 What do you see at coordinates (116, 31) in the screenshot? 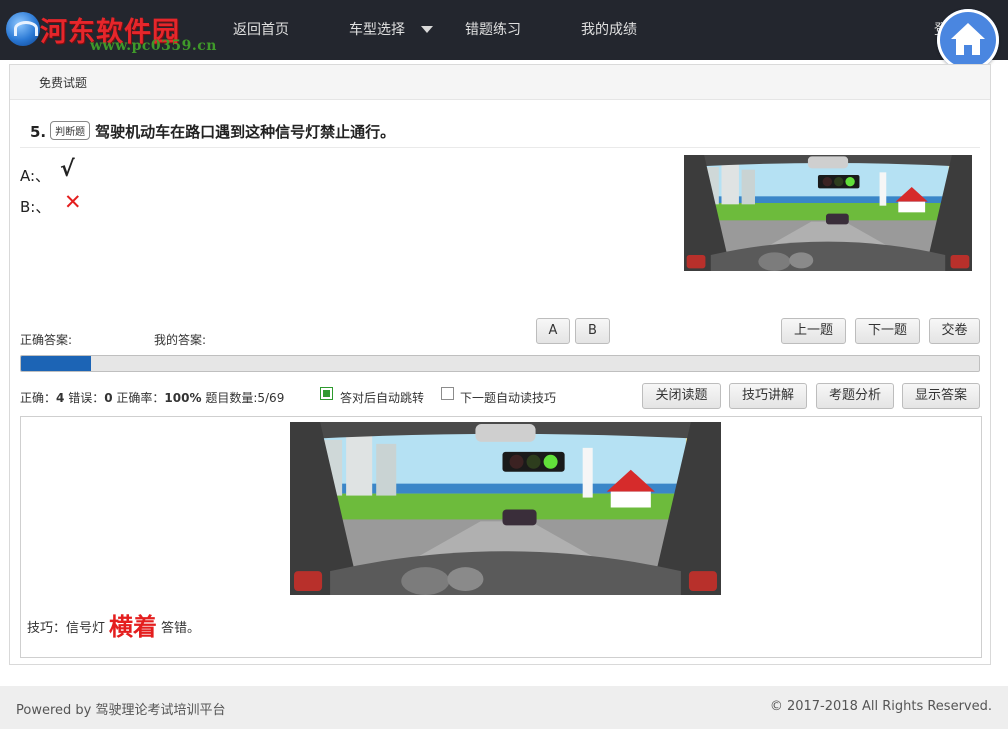
I see `site-logo: 河东软件园 www.pc0359.cn` at bounding box center [116, 31].